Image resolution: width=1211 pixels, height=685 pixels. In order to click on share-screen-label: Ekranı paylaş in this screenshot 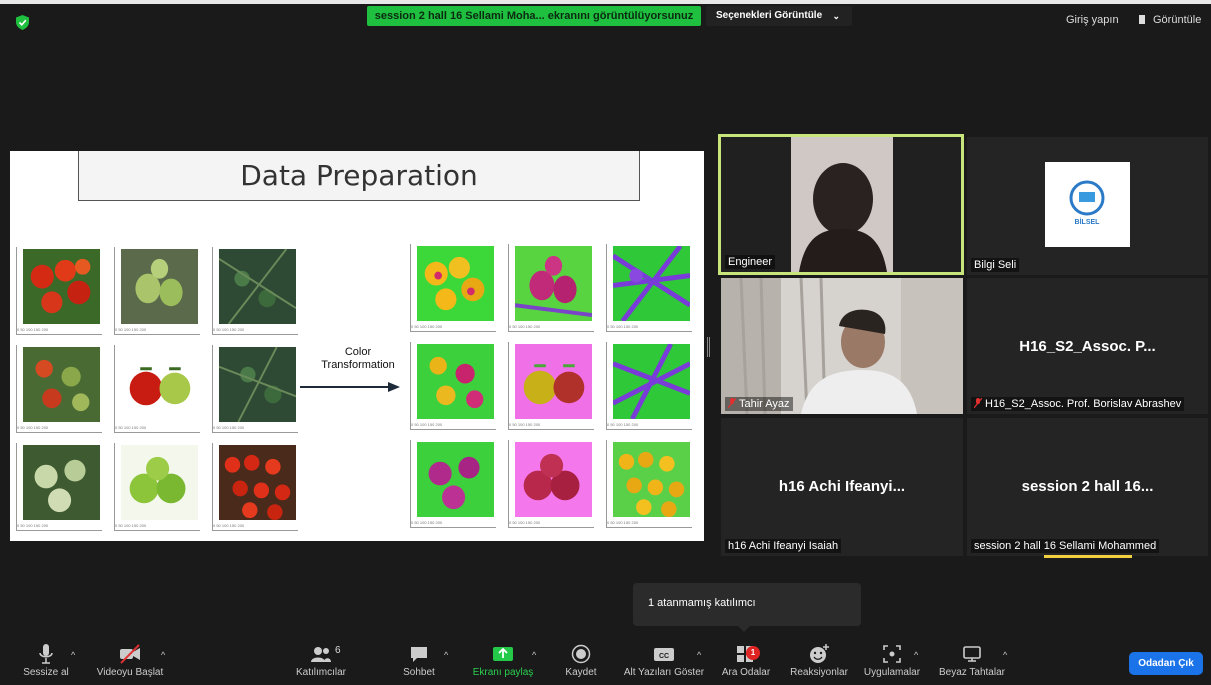, I will do `click(503, 672)`.